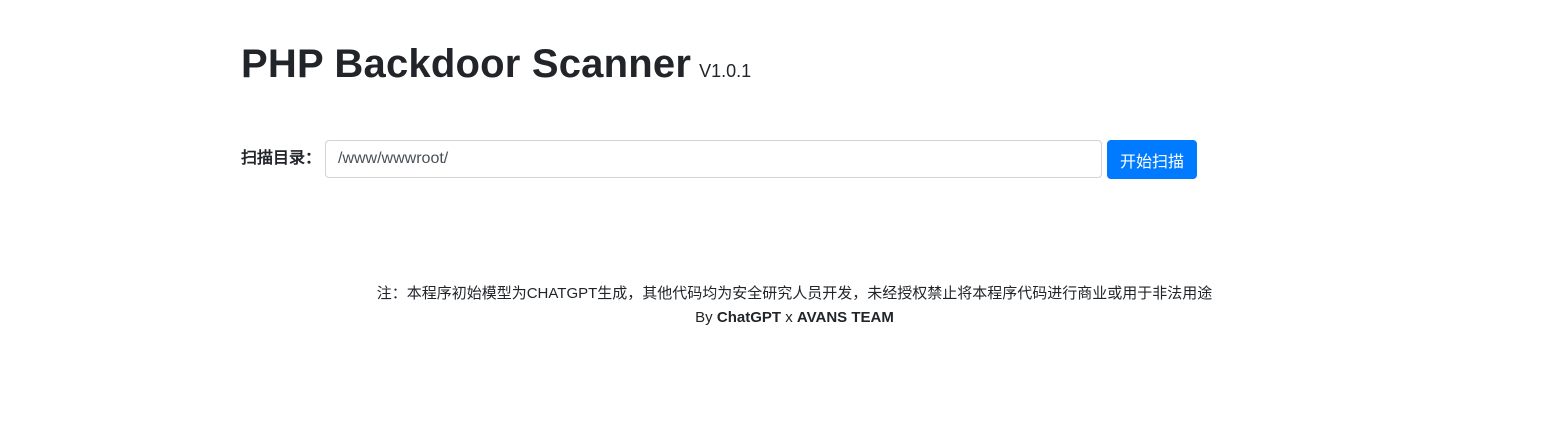 The width and height of the screenshot is (1551, 441). What do you see at coordinates (1152, 159) in the screenshot?
I see `start-scan-button: 开始扫描` at bounding box center [1152, 159].